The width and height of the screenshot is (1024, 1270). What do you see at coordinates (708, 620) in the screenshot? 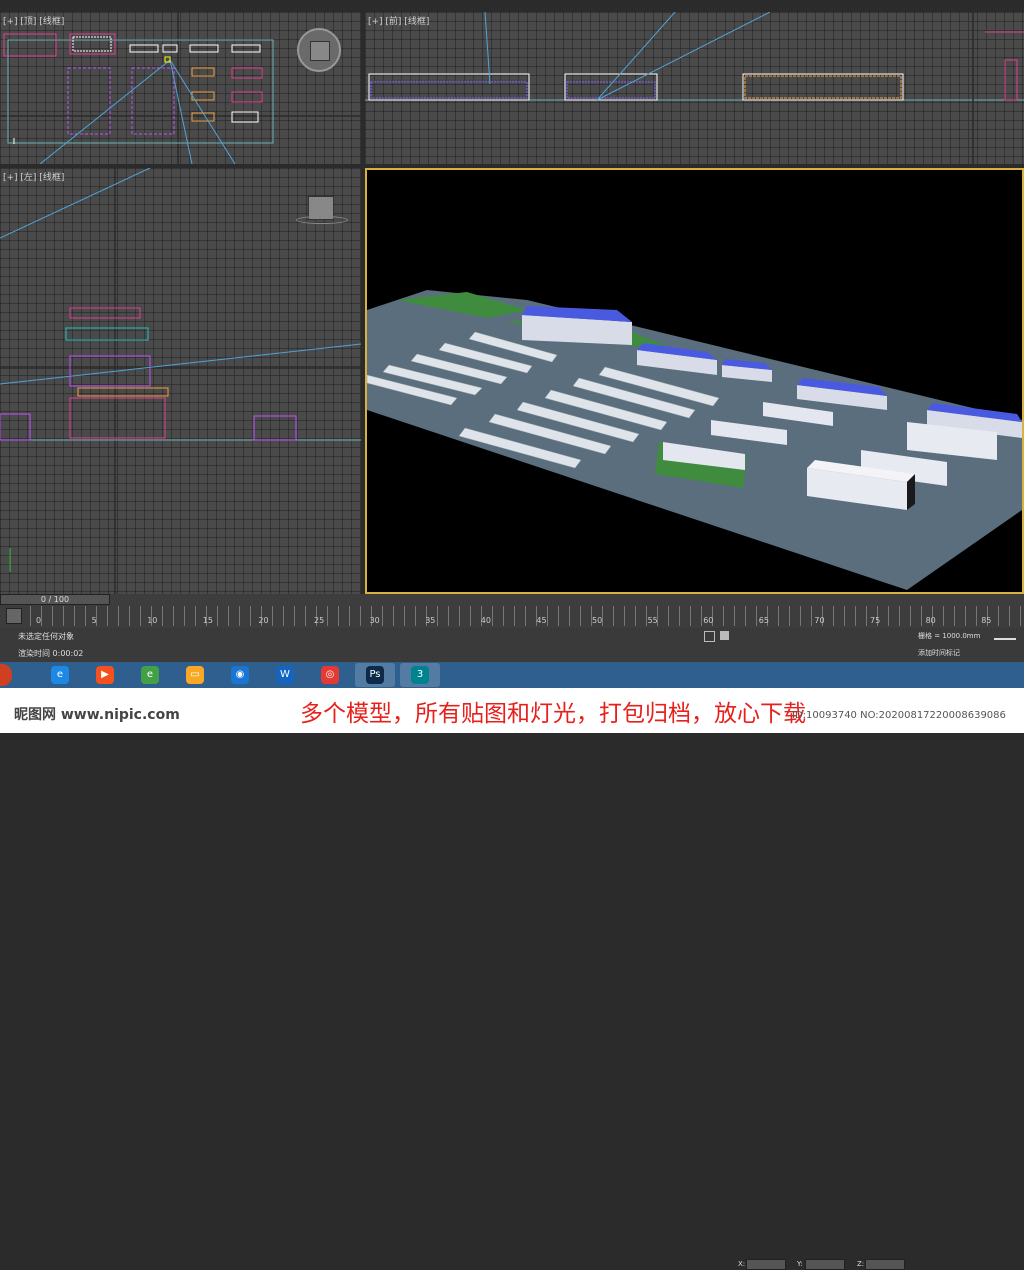
I see `tick-label: 60` at bounding box center [708, 620].